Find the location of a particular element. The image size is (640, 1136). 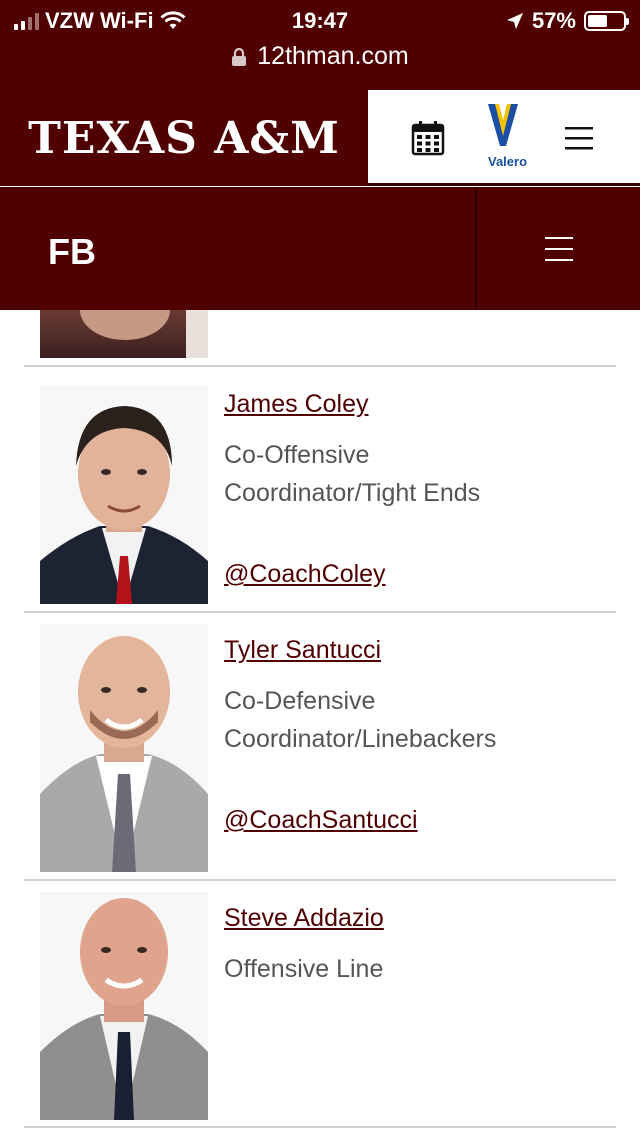

valero-label: Valero is located at coordinates (508, 161).